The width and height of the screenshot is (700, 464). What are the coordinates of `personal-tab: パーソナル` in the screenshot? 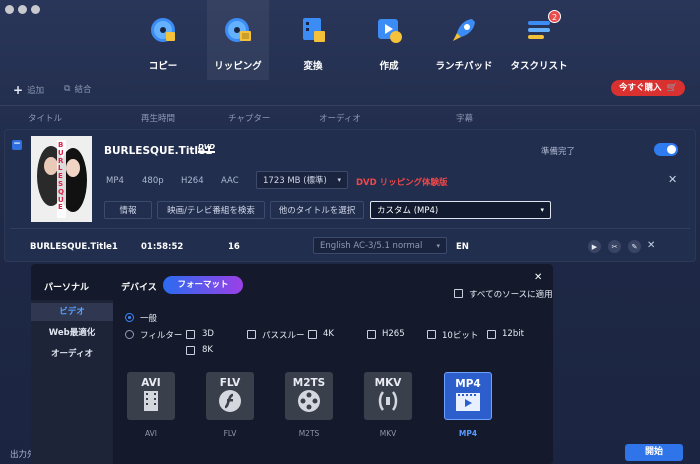 It's located at (66, 286).